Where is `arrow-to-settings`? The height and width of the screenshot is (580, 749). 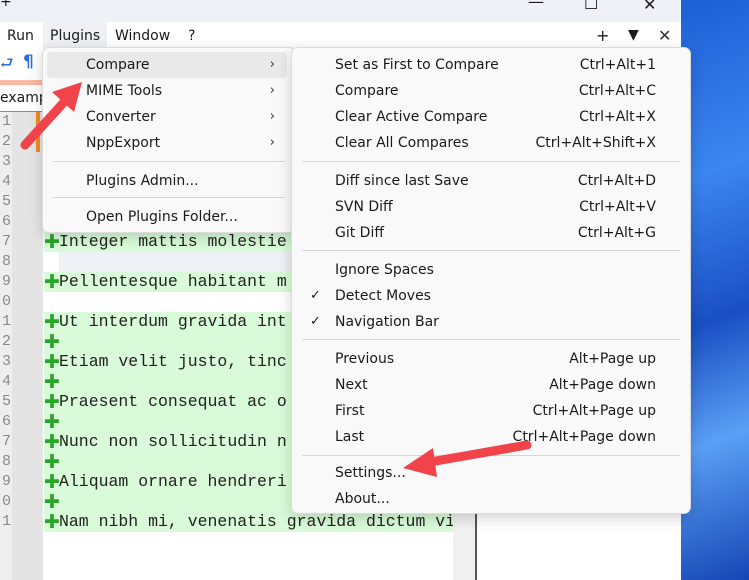 arrow-to-settings is located at coordinates (467, 458).